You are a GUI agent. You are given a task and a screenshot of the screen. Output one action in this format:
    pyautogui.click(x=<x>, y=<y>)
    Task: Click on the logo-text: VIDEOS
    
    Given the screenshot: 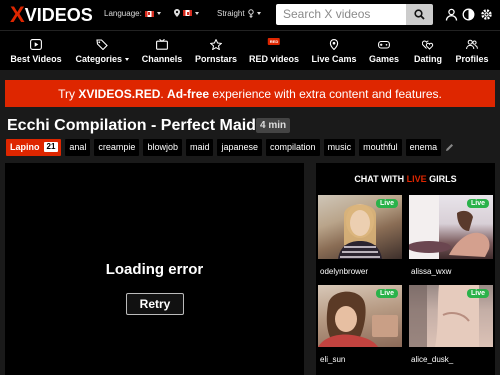 What is the action you would take?
    pyautogui.click(x=58, y=15)
    